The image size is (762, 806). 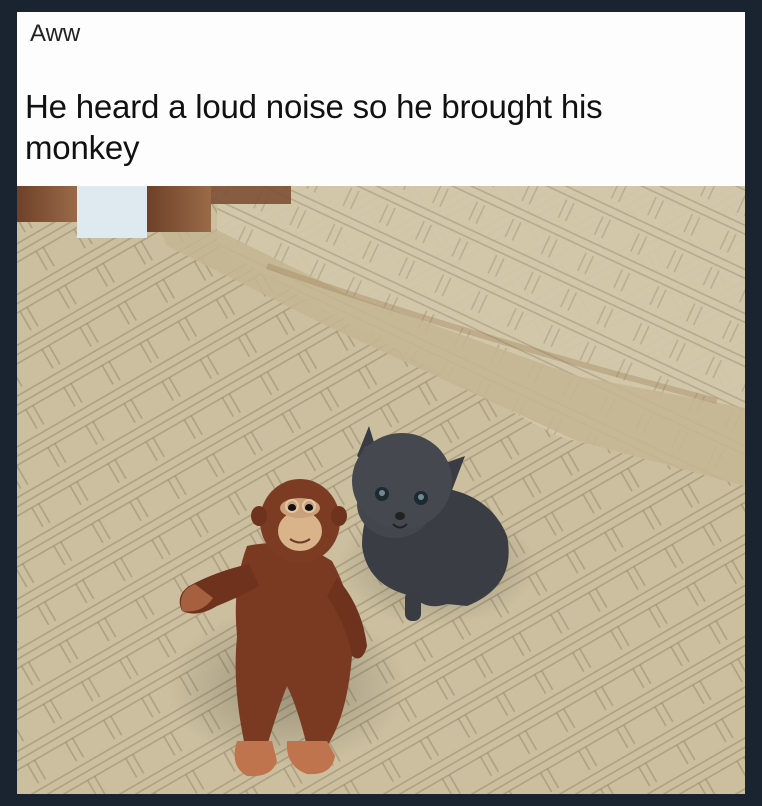 I want to click on furniture-wood, so click(x=179, y=209).